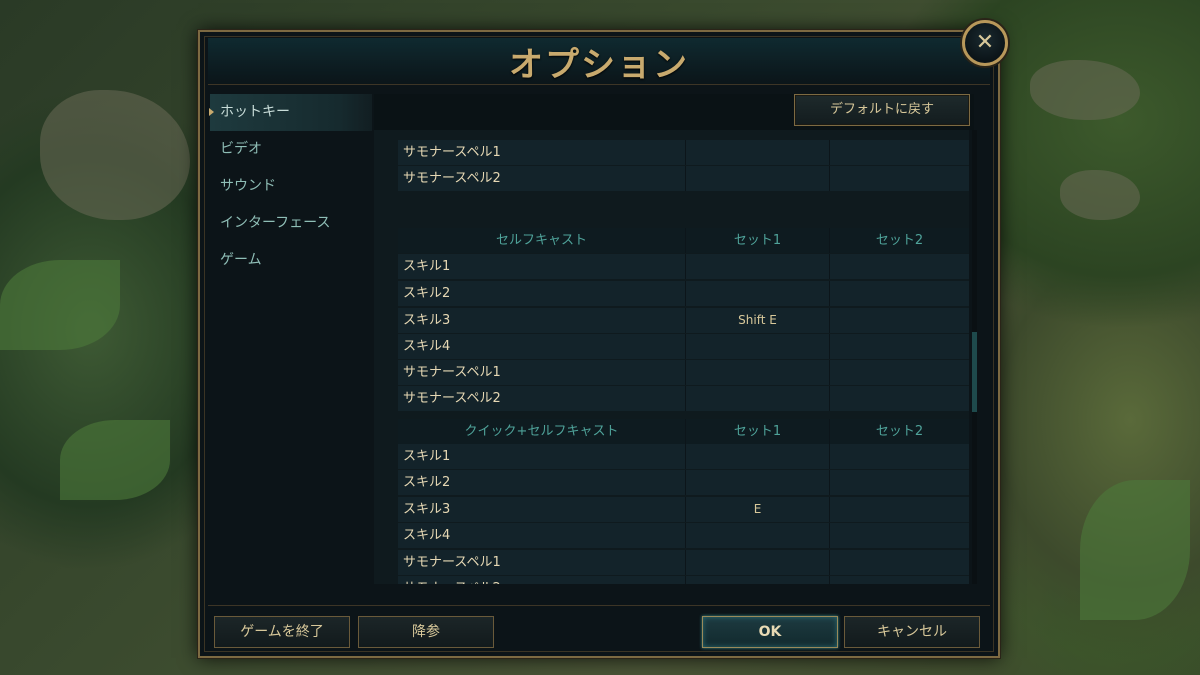 This screenshot has height=675, width=1200. I want to click on section-title: セルフキャスト, so click(542, 240).